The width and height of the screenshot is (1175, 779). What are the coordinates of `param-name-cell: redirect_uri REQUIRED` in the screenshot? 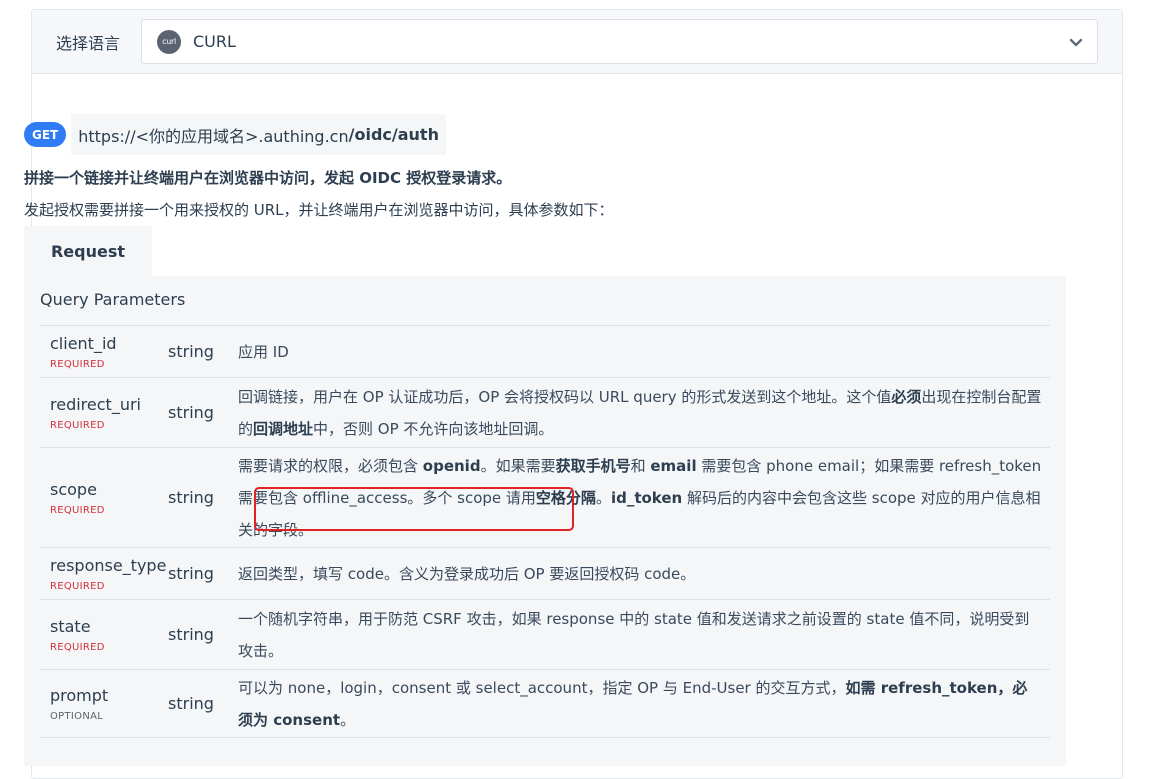 It's located at (104, 412).